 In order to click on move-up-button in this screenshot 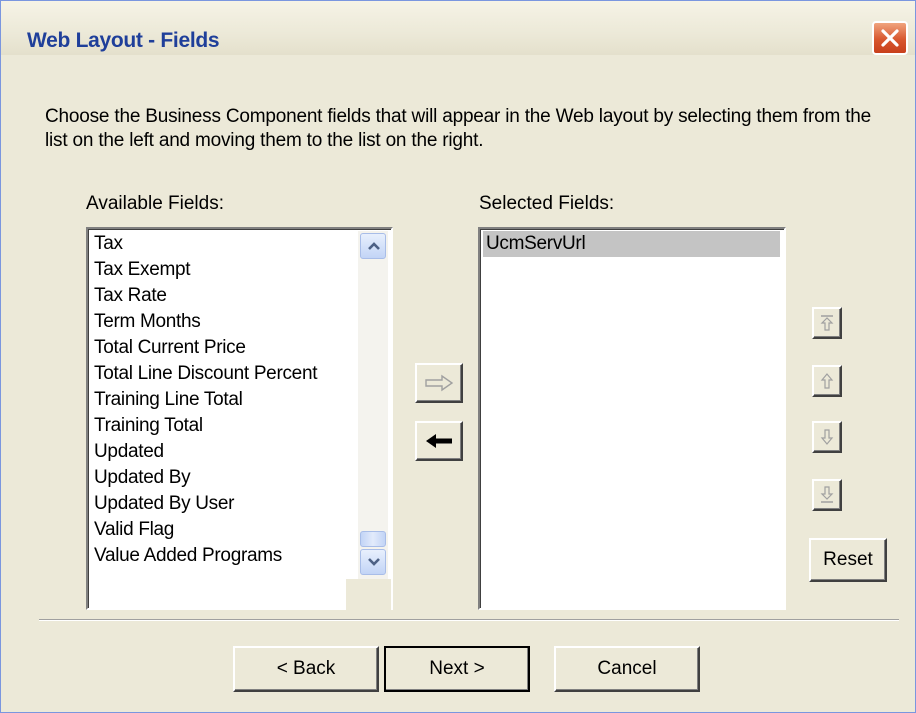, I will do `click(827, 381)`.